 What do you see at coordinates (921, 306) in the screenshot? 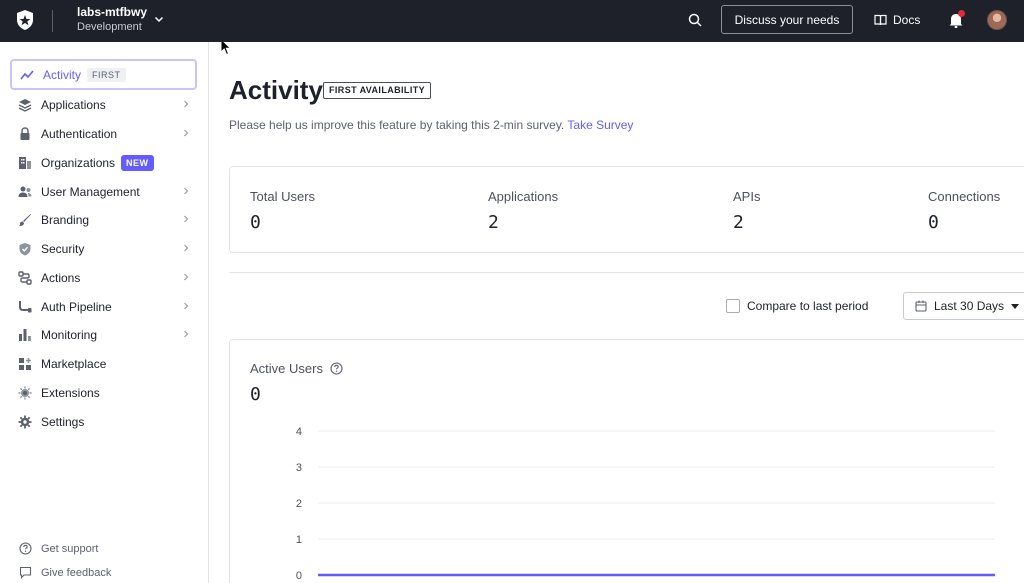
I see `calendar-icon` at bounding box center [921, 306].